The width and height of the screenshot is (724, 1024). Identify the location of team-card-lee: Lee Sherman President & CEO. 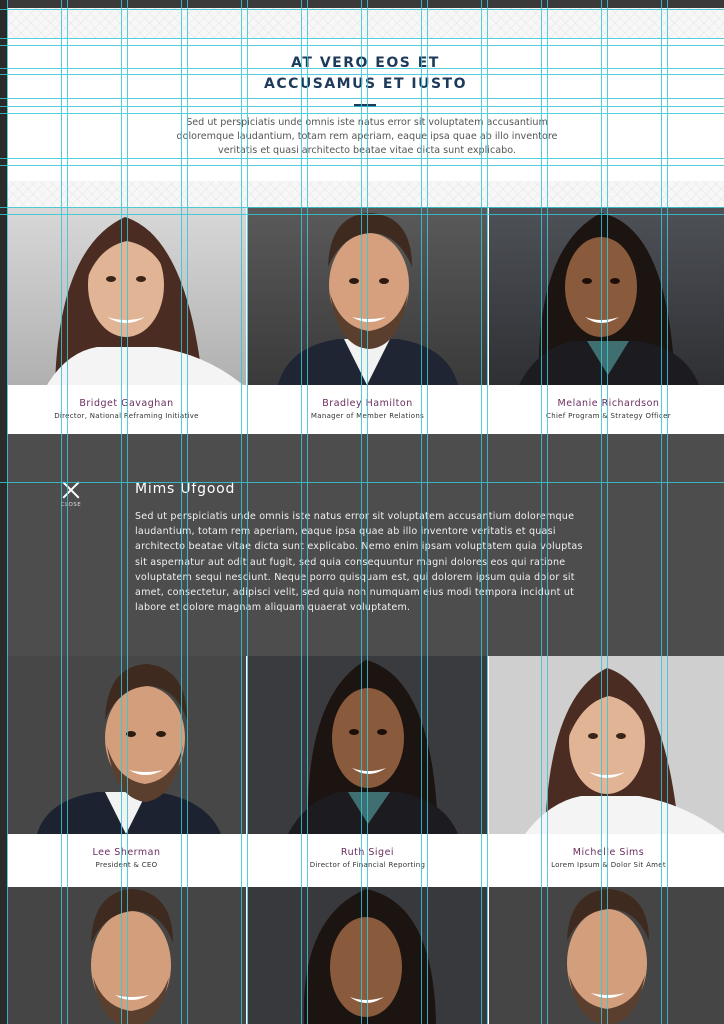
(126, 771).